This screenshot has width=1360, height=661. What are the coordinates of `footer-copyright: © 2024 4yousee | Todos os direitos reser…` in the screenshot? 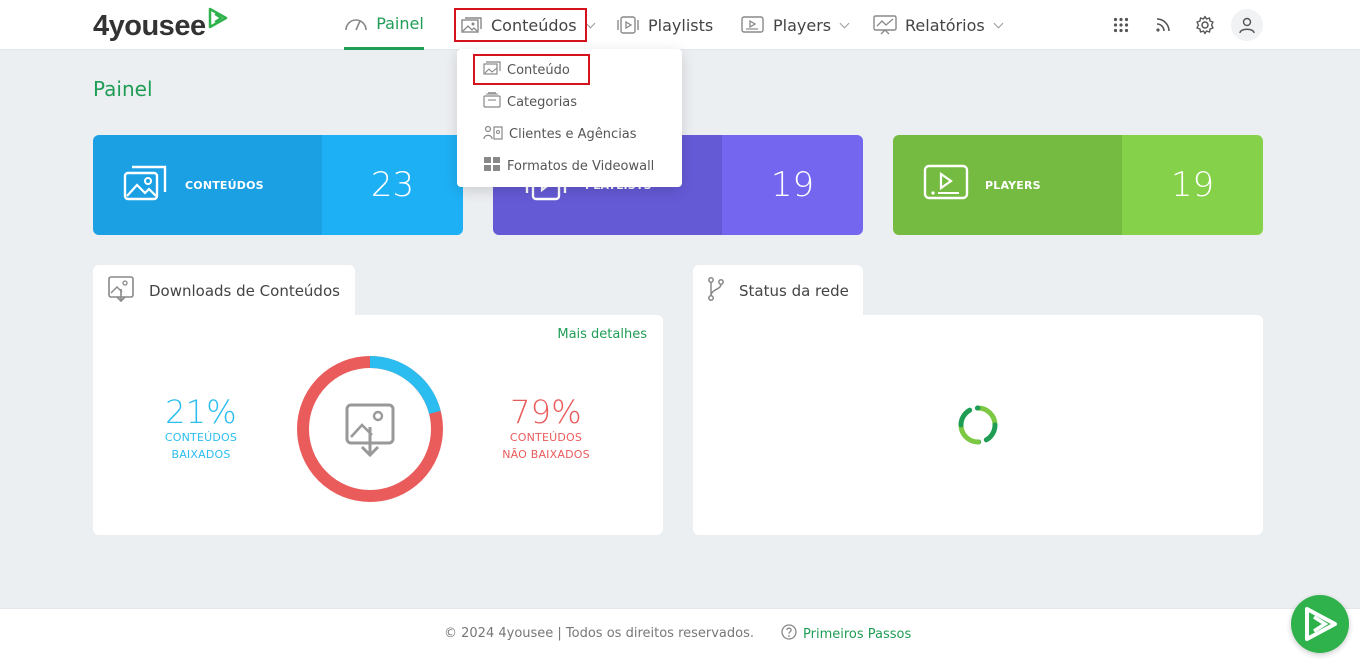 It's located at (599, 633).